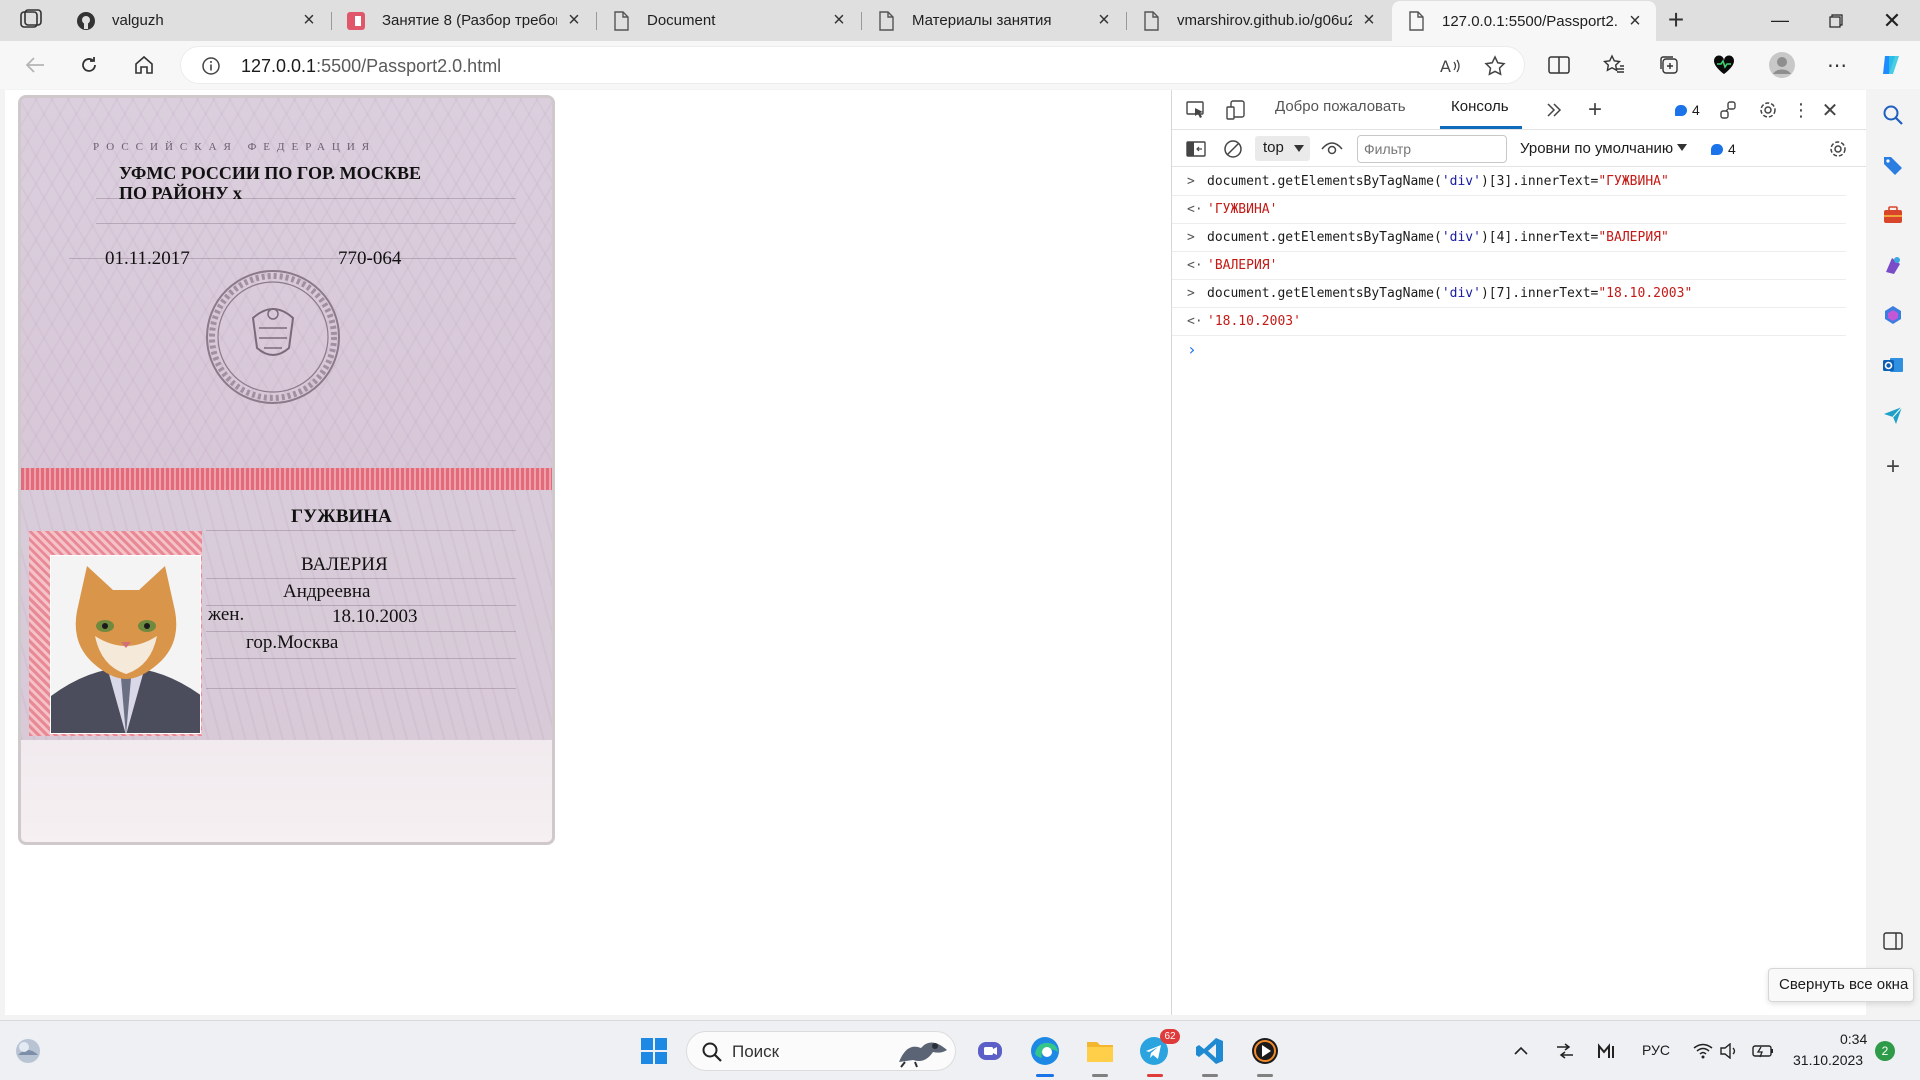 The image size is (1920, 1080). I want to click on battery-icon, so click(1763, 1051).